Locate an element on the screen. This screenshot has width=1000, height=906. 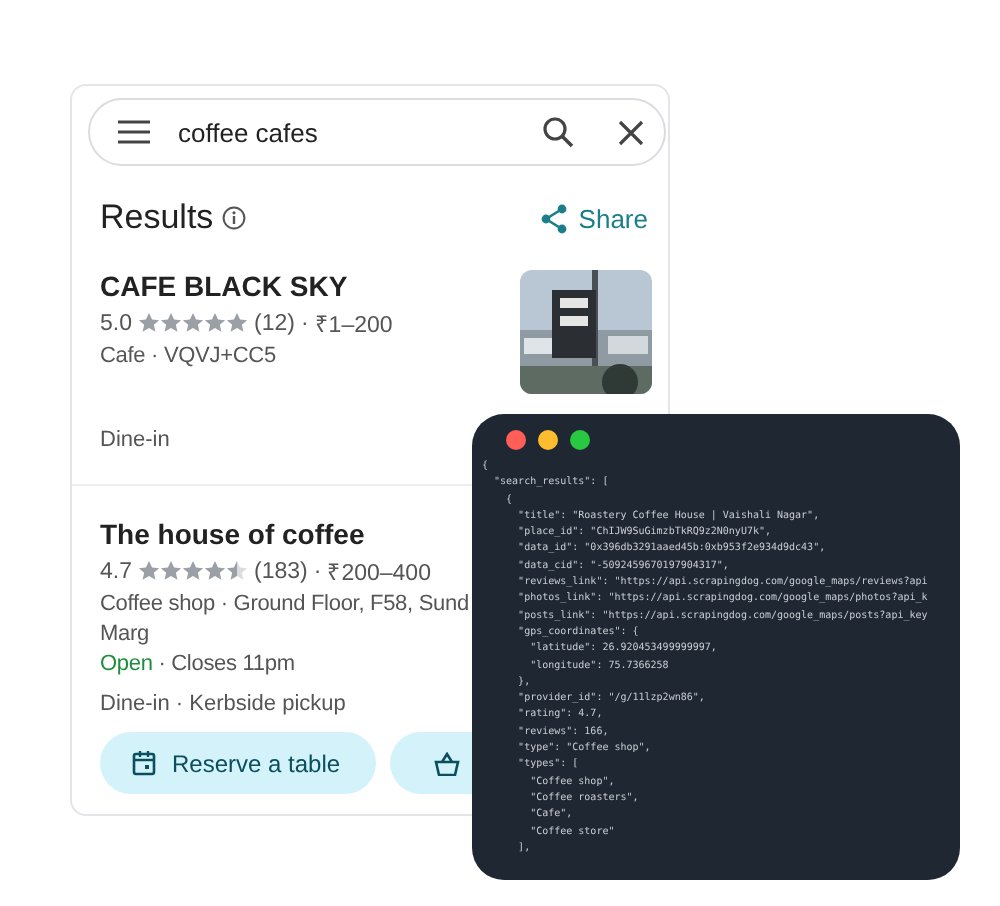
search-field: coffee cafes is located at coordinates (377, 132).